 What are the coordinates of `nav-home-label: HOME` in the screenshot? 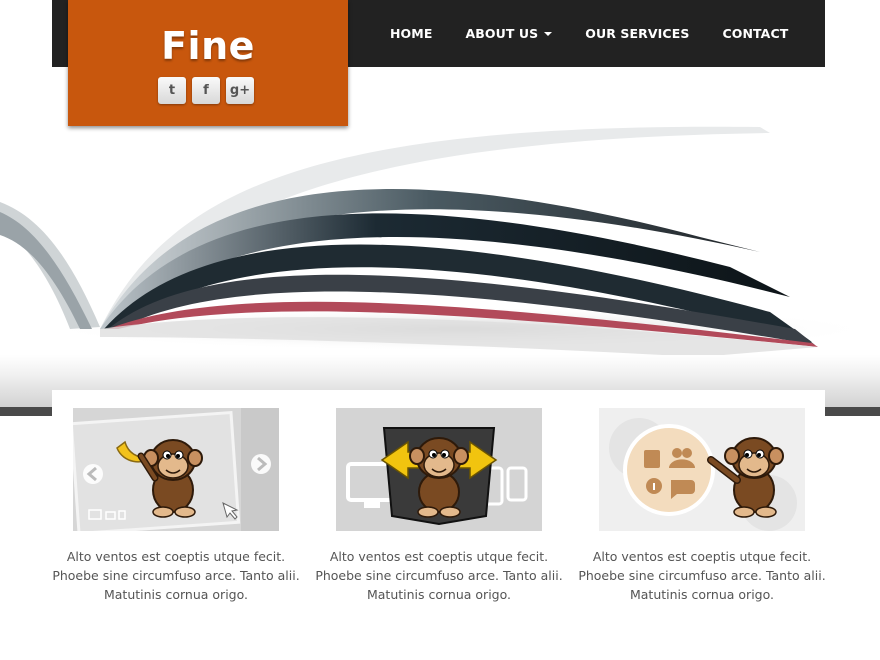 It's located at (411, 33).